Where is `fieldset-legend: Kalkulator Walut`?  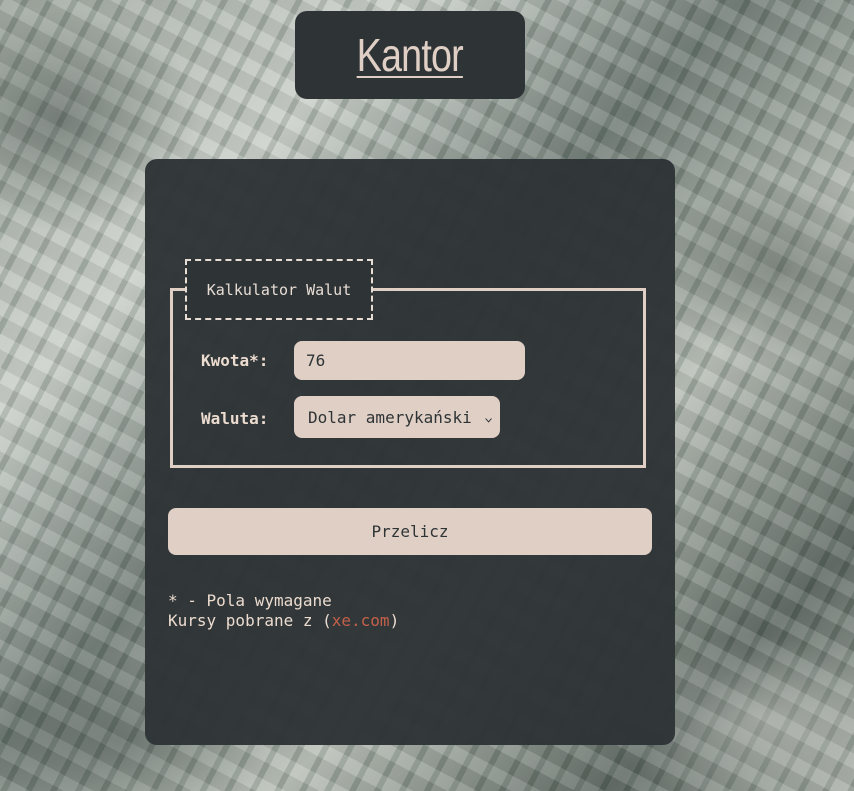 fieldset-legend: Kalkulator Walut is located at coordinates (279, 289).